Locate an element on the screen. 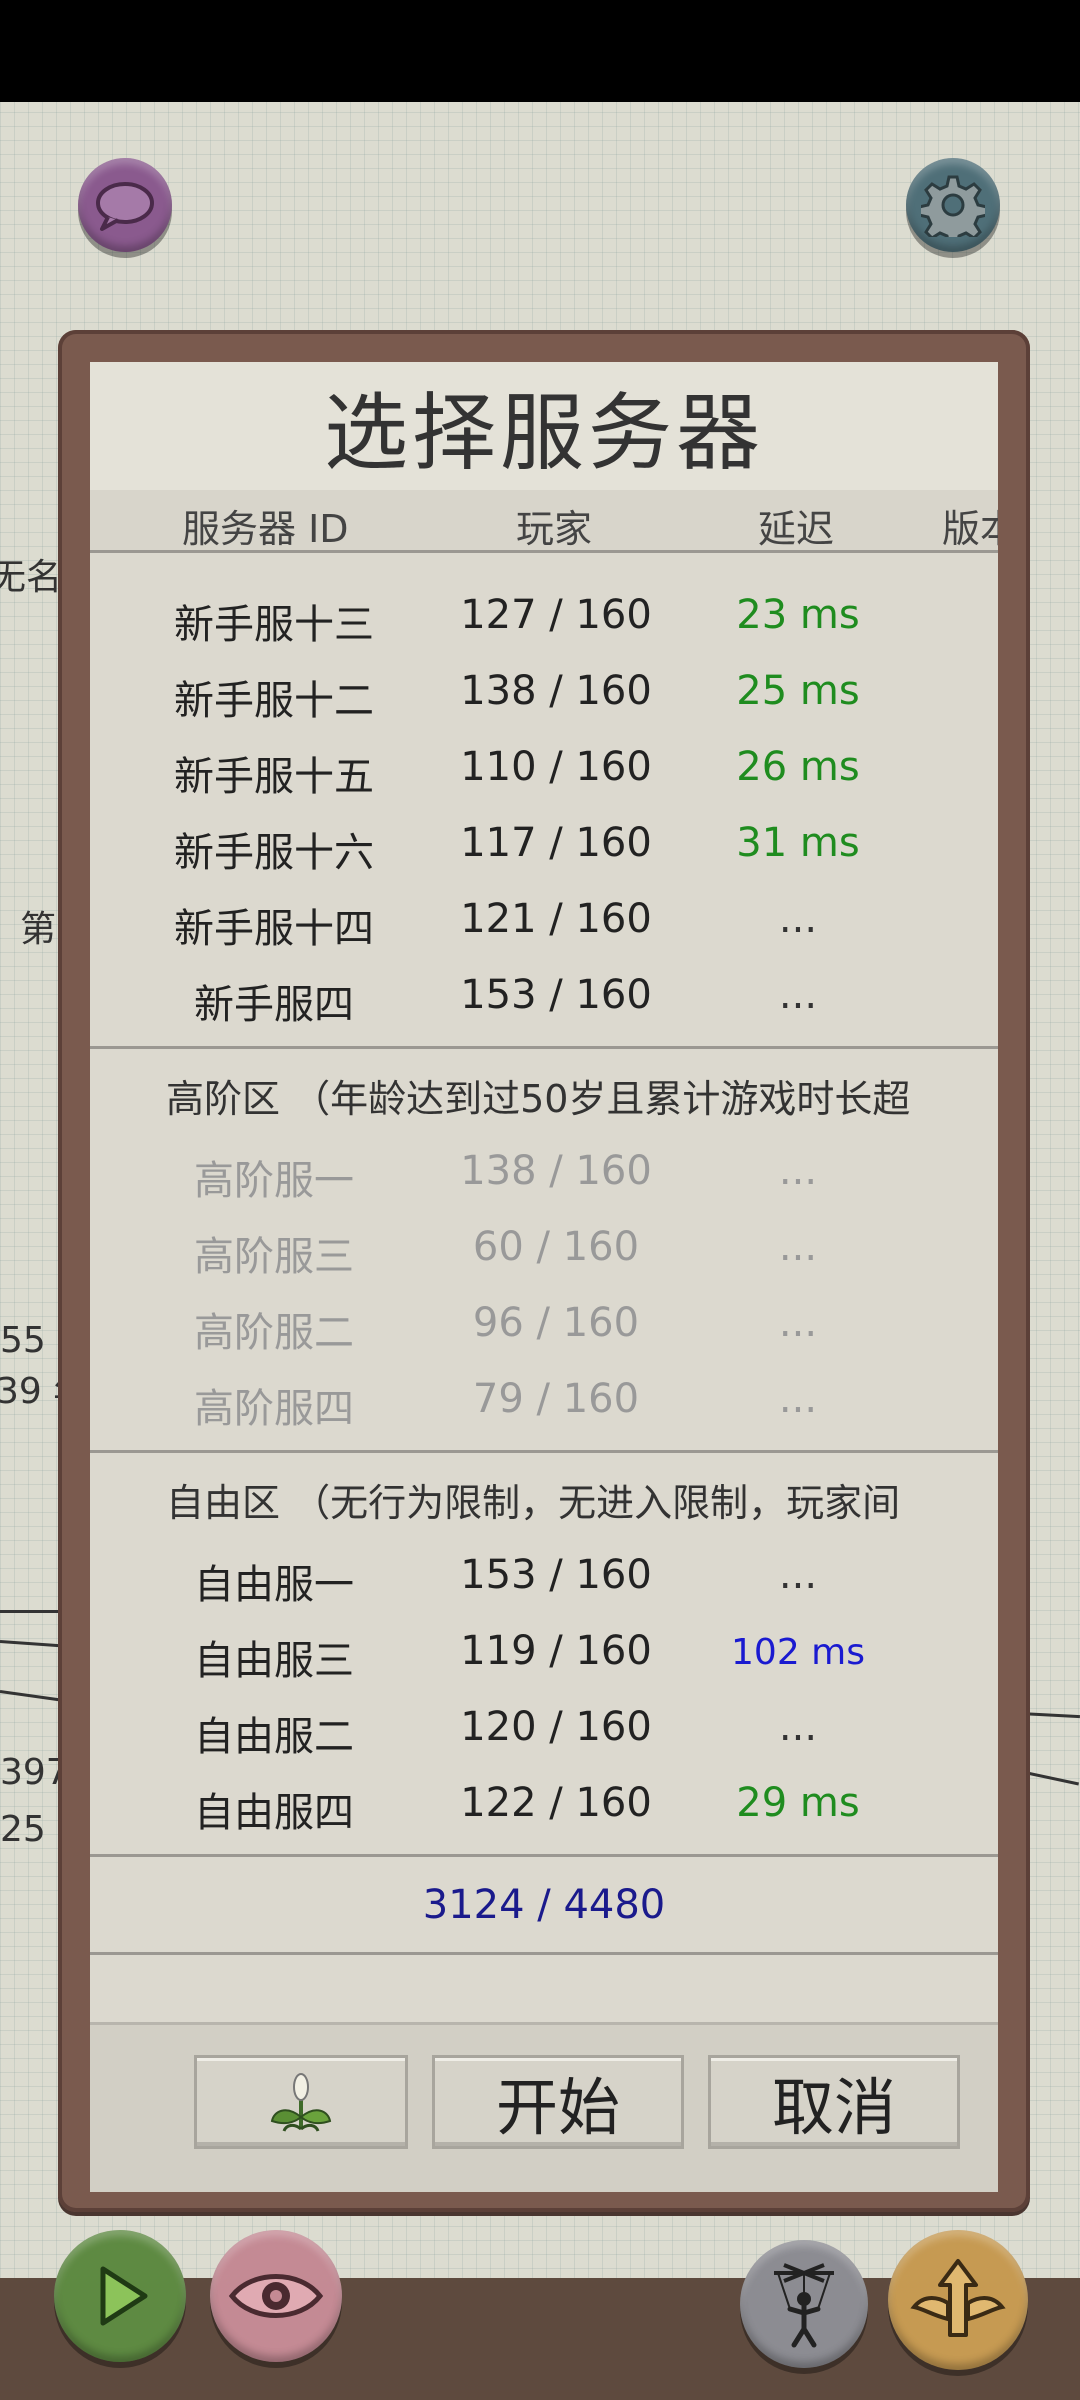 The width and height of the screenshot is (1080, 2400). server-row: 新手服十六 117 / 160 31 ms is located at coordinates (544, 846).